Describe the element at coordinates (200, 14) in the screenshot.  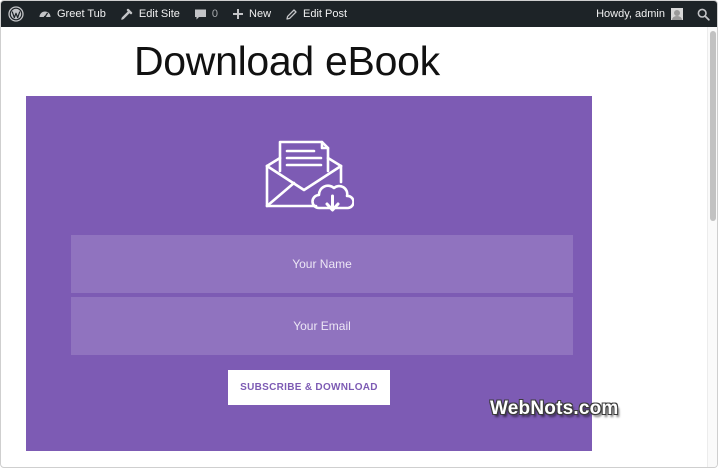
I see `comment-bubble-icon` at that location.